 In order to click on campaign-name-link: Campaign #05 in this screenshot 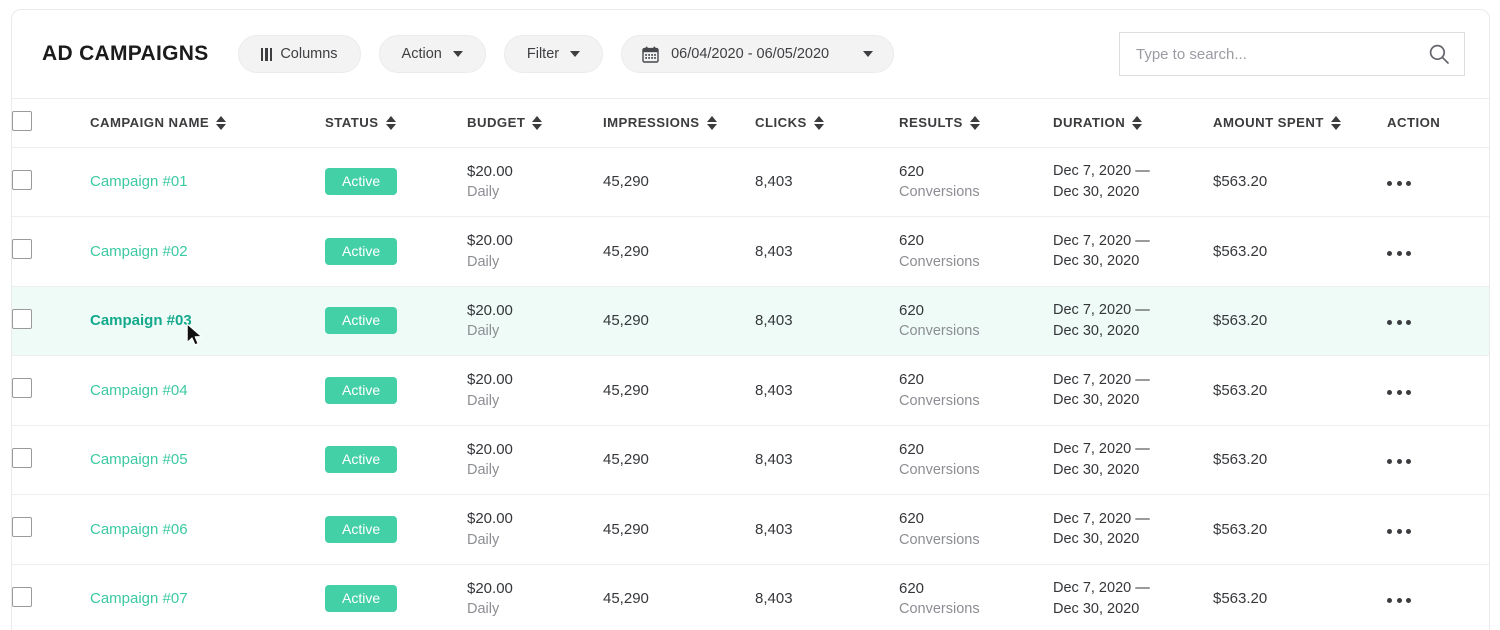, I will do `click(139, 459)`.